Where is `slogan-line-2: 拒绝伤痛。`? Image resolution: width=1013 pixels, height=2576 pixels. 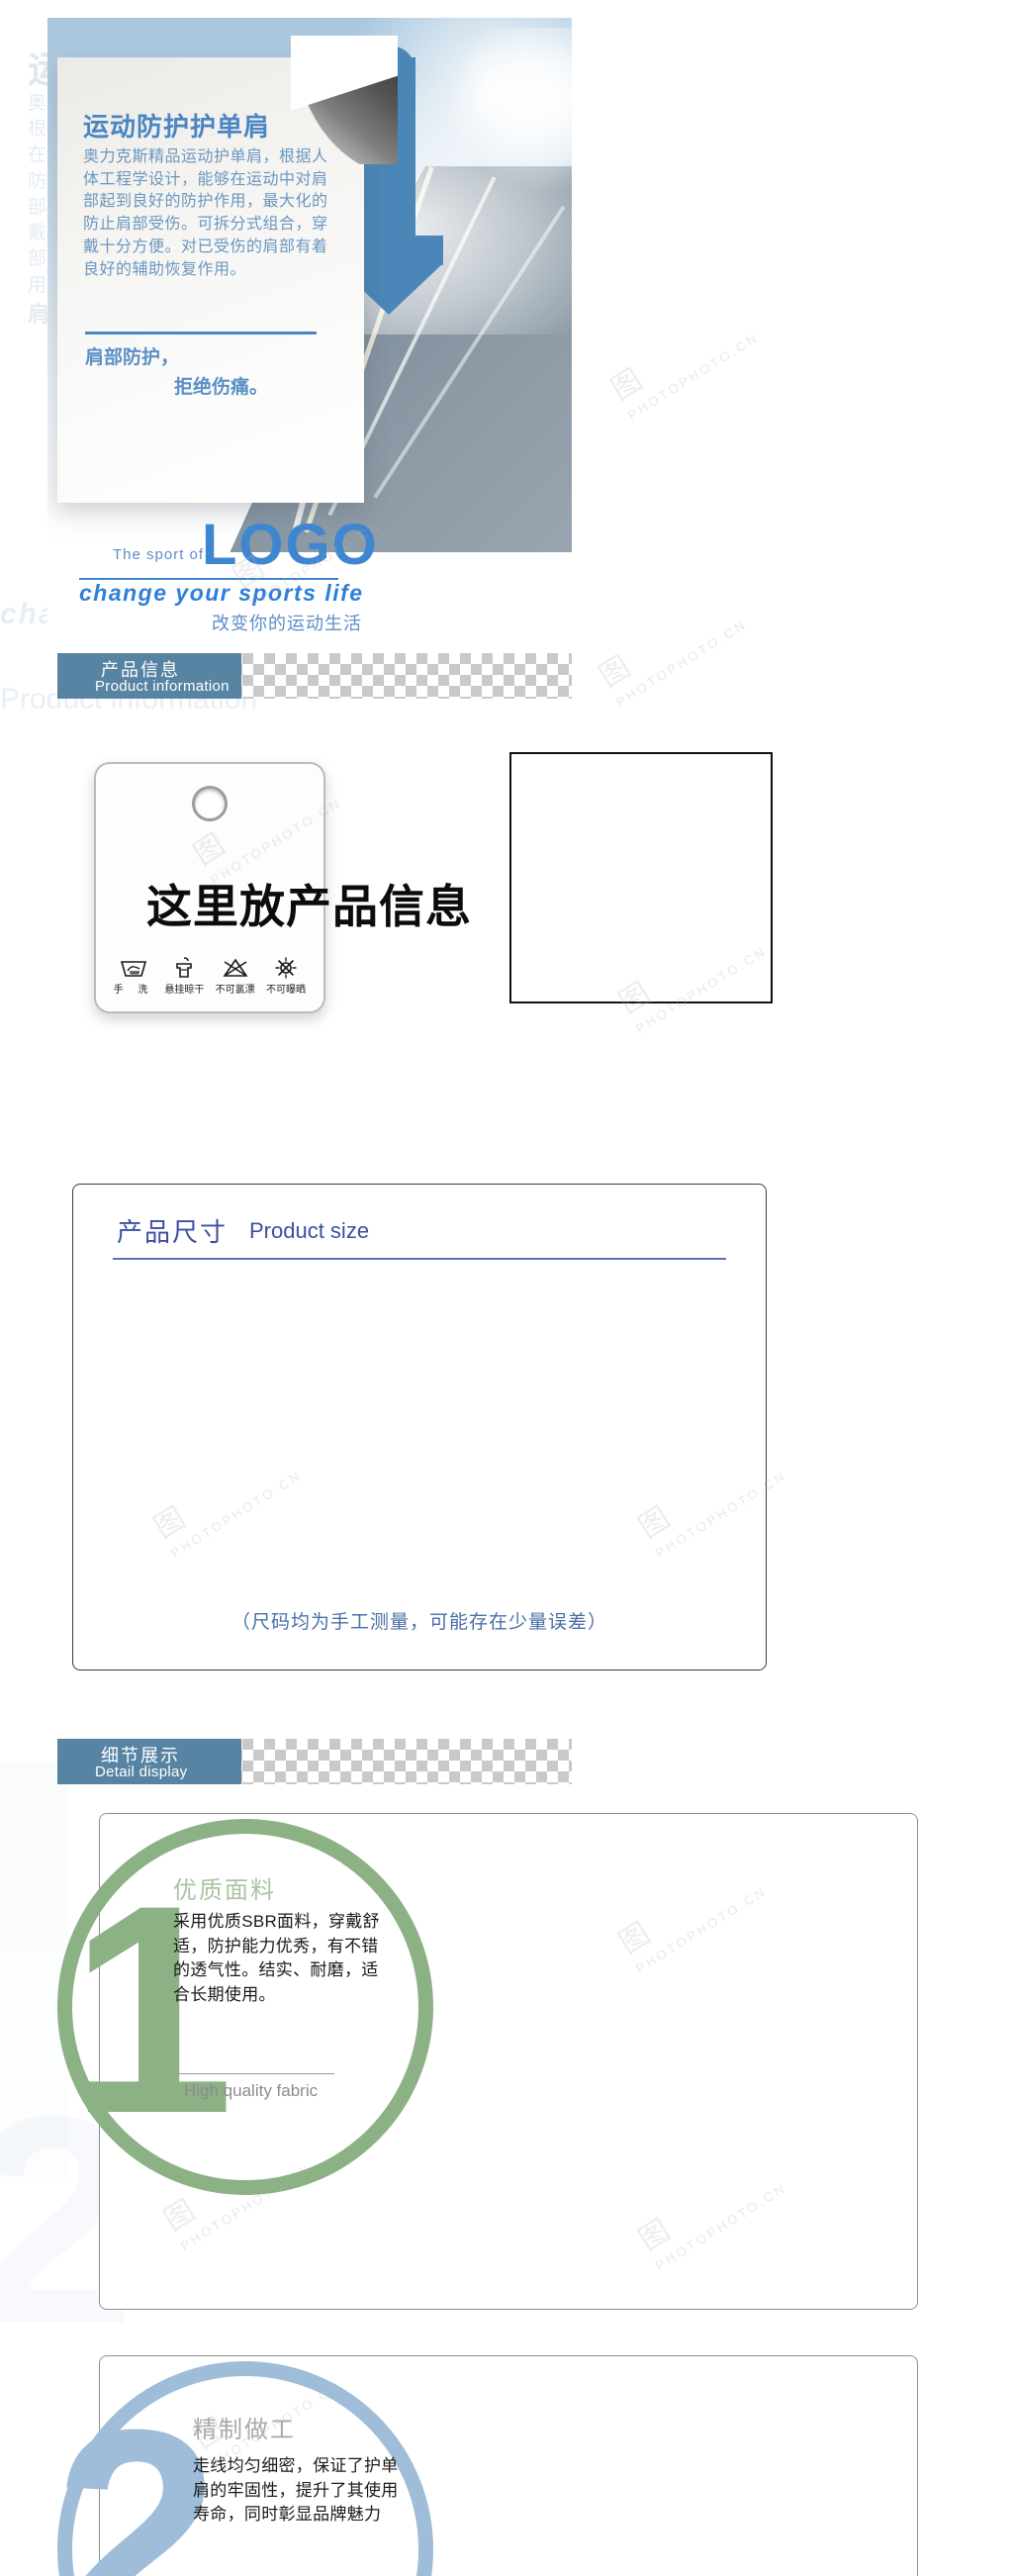
slogan-line-2: 拒绝伤痛。 is located at coordinates (221, 387).